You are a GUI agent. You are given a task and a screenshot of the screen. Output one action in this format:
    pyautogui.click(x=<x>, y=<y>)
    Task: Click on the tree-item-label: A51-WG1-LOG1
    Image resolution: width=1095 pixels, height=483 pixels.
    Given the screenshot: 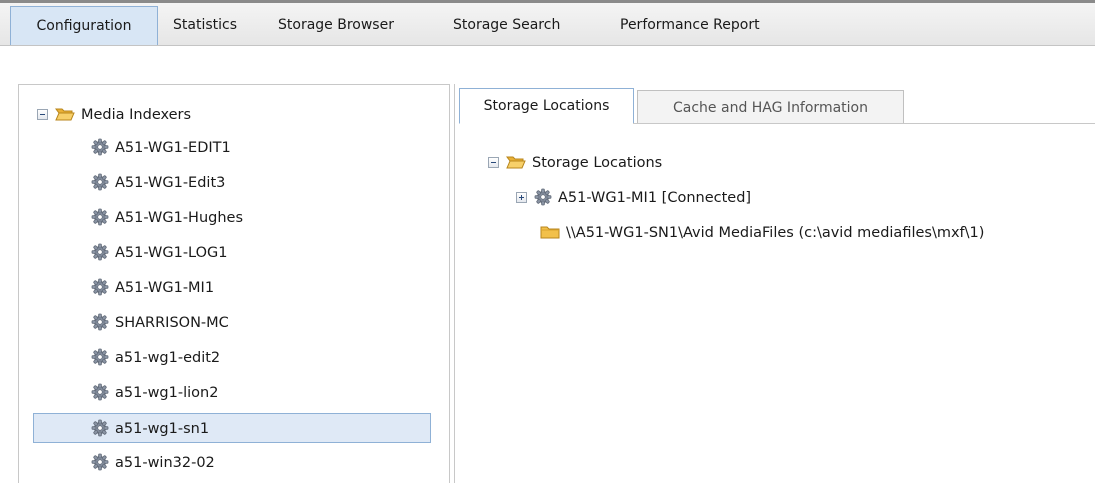 What is the action you would take?
    pyautogui.click(x=171, y=253)
    